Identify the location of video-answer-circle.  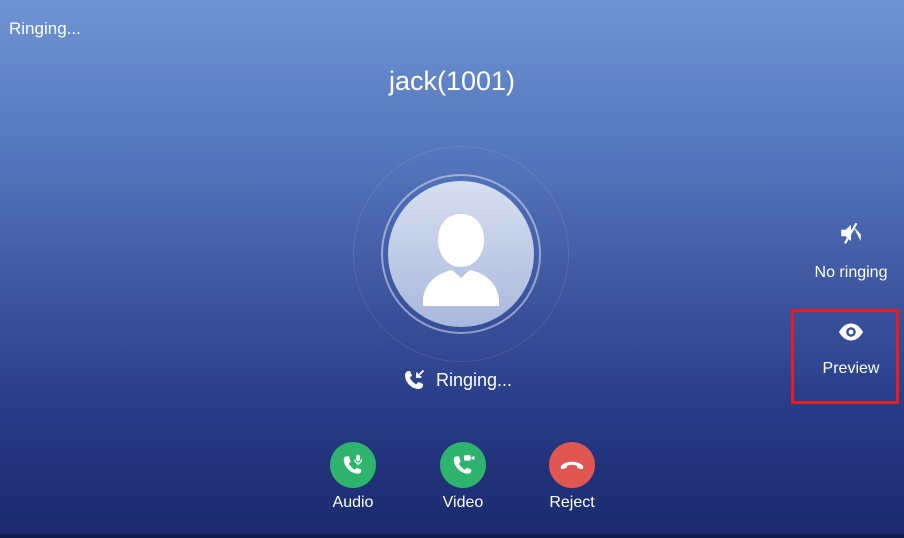
(463, 465).